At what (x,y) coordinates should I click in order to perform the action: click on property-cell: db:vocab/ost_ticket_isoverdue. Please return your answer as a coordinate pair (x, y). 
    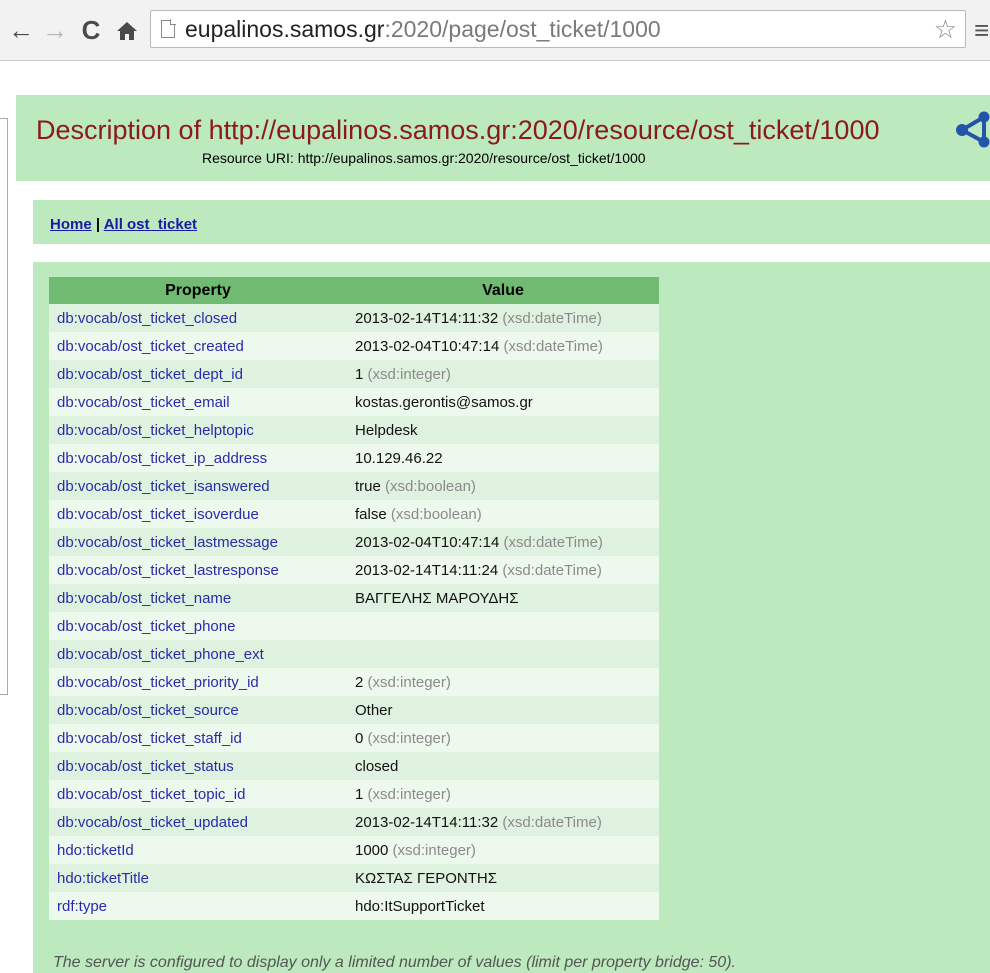
    Looking at the image, I should click on (198, 514).